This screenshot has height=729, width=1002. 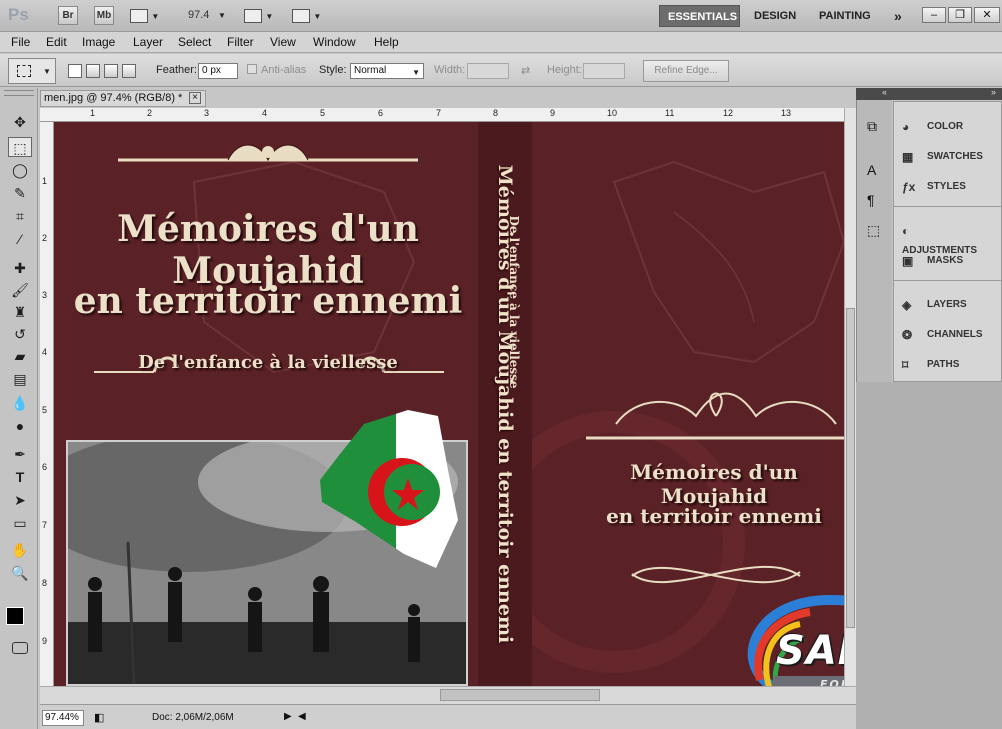 I want to click on new-selection-icon, so click(x=75, y=71).